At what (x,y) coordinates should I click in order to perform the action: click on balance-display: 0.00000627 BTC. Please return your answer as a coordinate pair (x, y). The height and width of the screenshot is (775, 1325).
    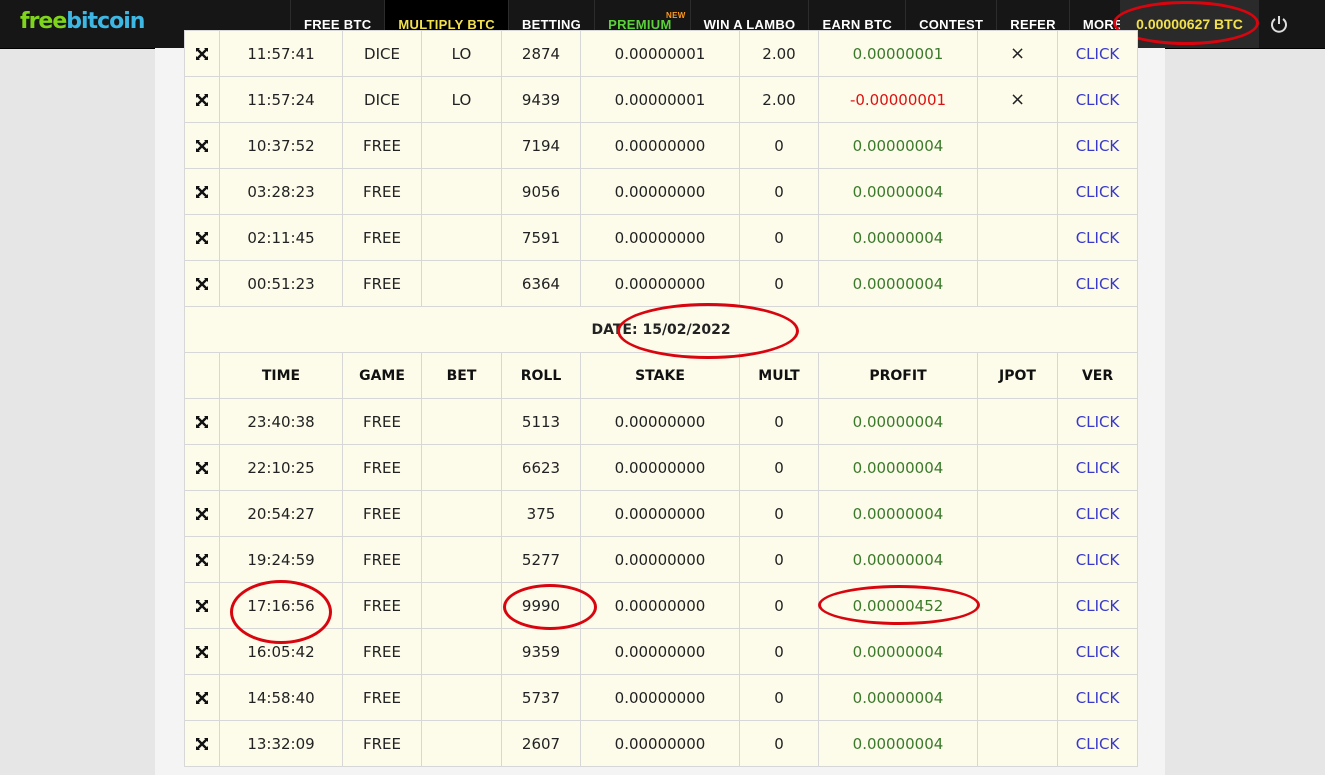
    Looking at the image, I should click on (1189, 24).